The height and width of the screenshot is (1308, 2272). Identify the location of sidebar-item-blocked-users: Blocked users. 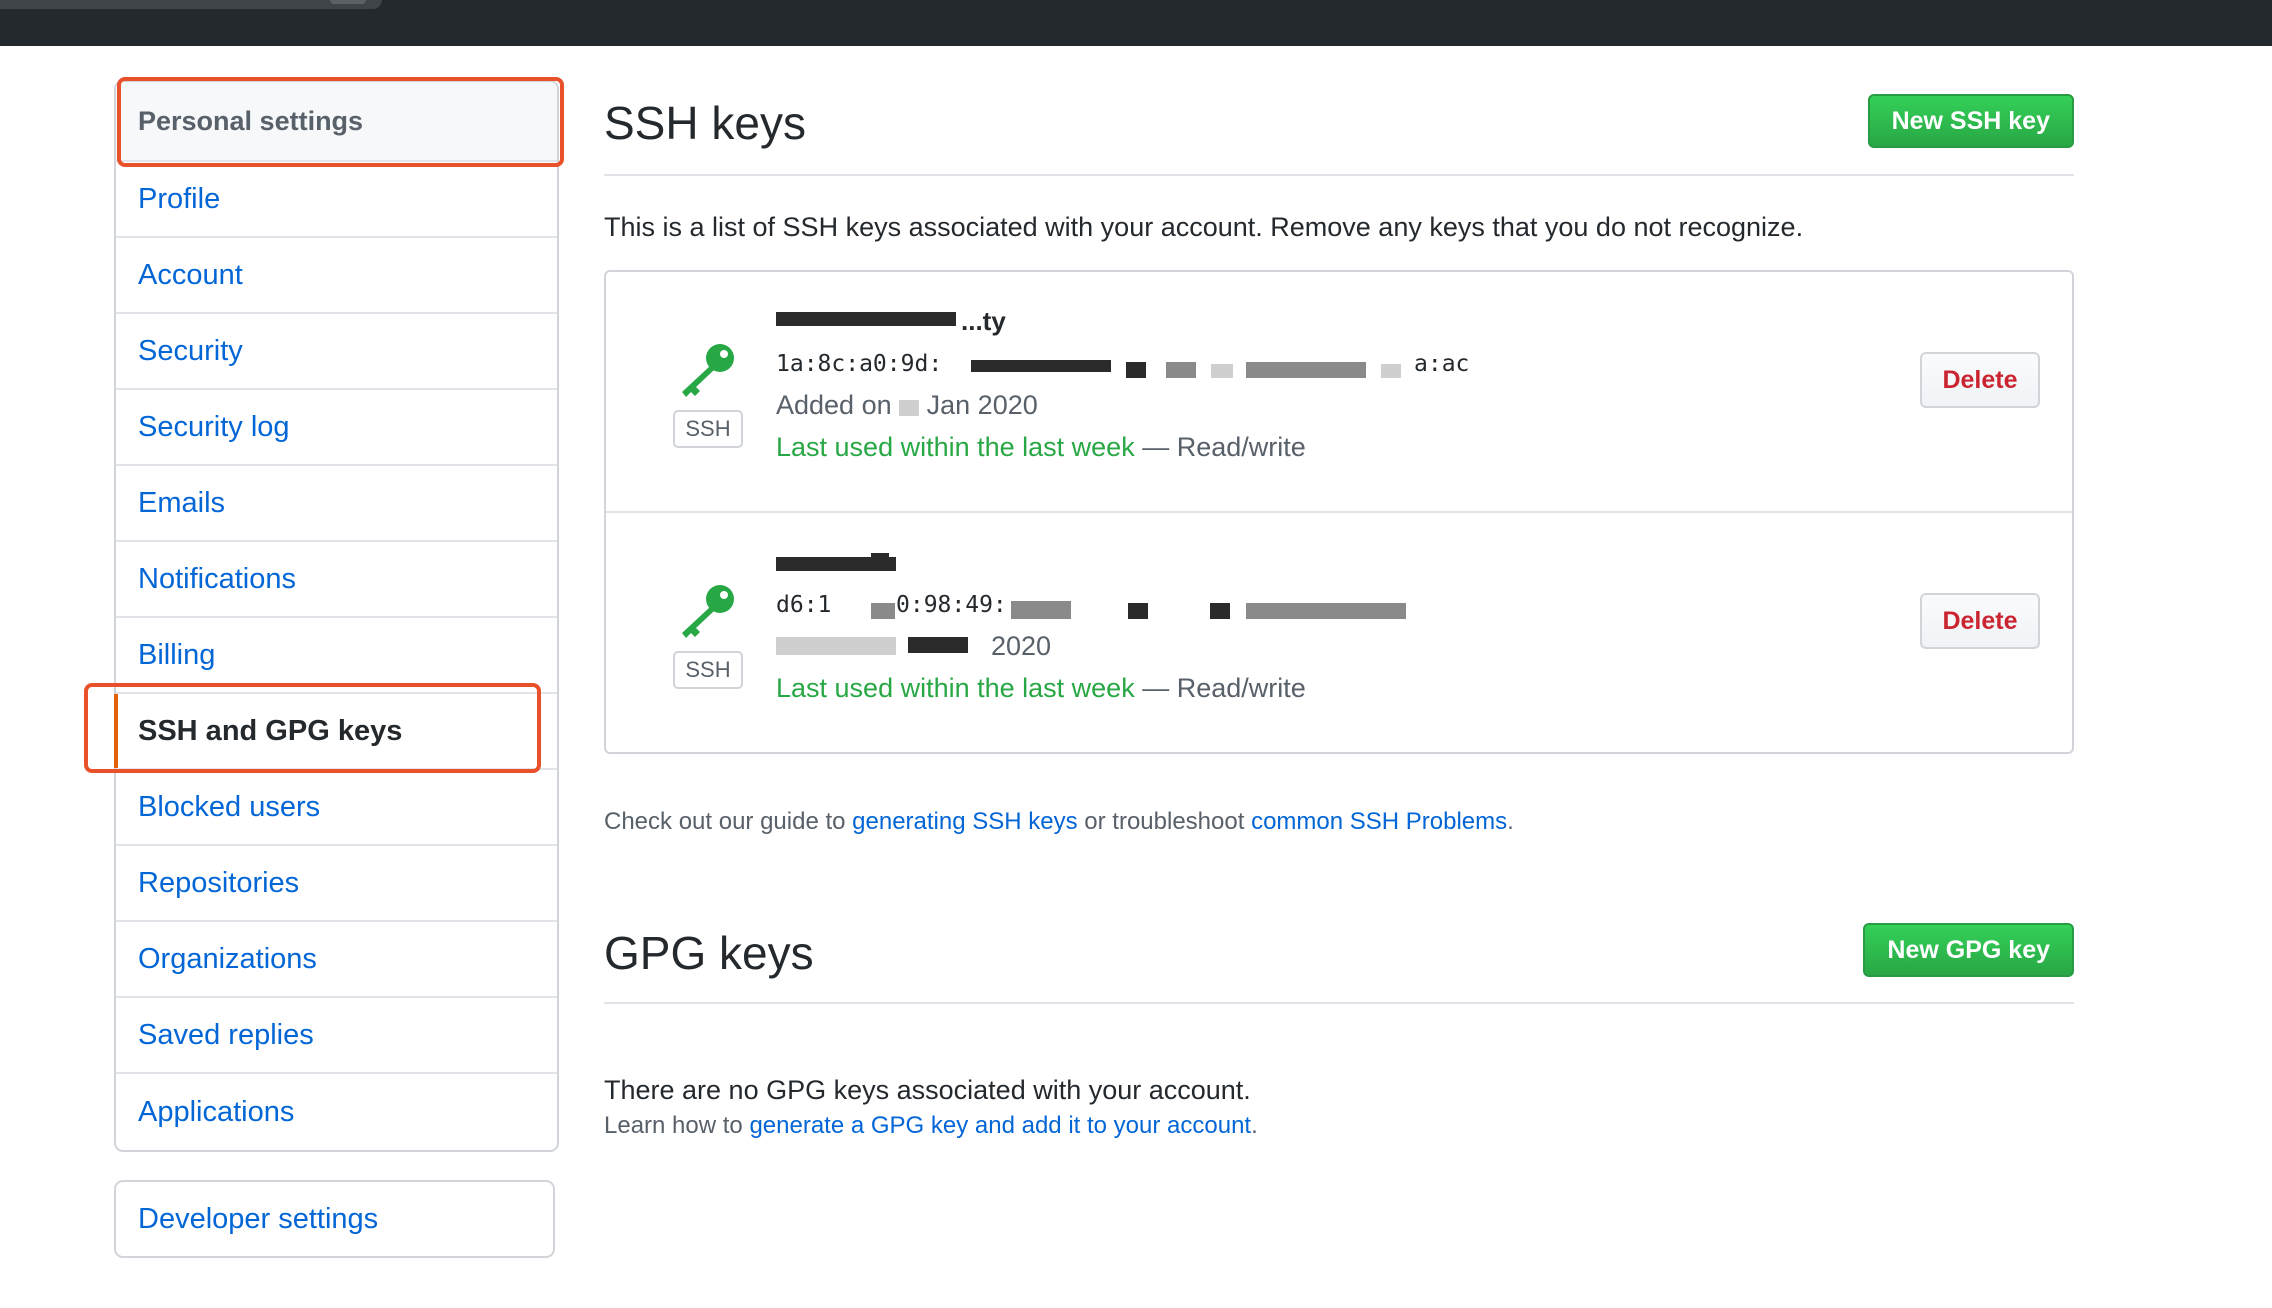
(336, 808).